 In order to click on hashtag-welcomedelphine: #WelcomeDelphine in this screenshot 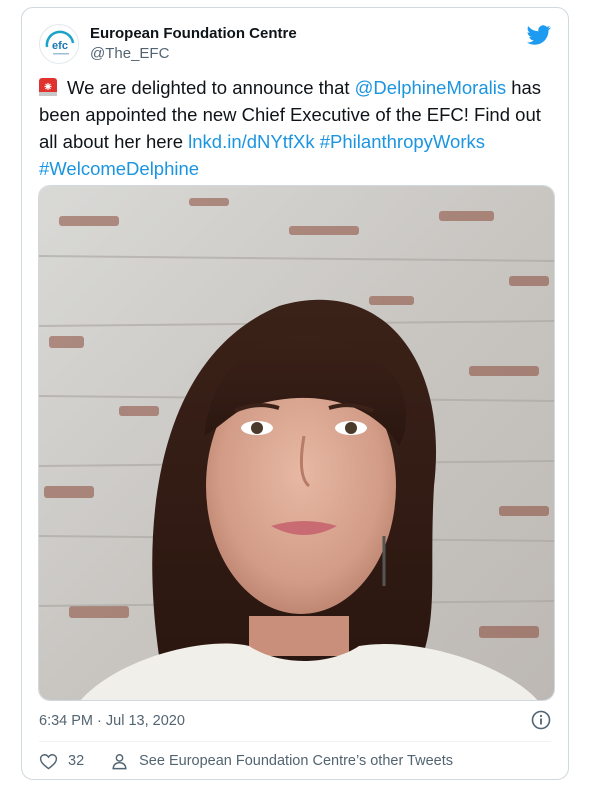, I will do `click(119, 168)`.